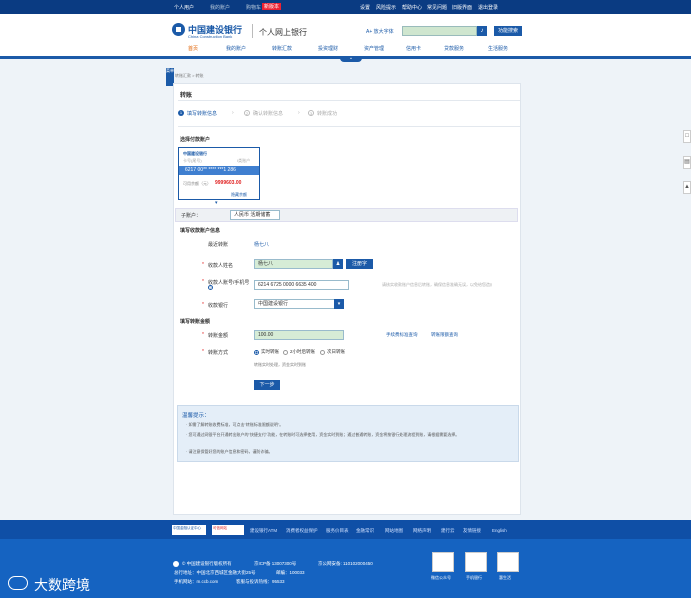 The height and width of the screenshot is (598, 691). I want to click on font-size-toggle: A+ 放大字体, so click(380, 31).